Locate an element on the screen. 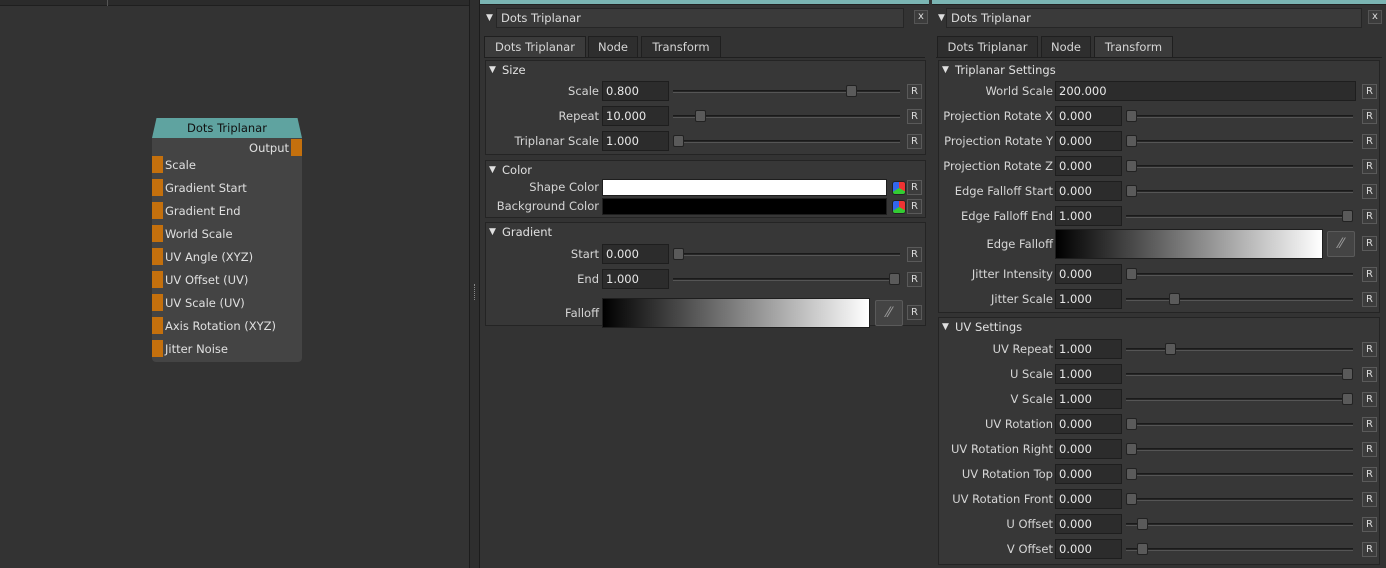  value-field: 10.000 is located at coordinates (635, 116).